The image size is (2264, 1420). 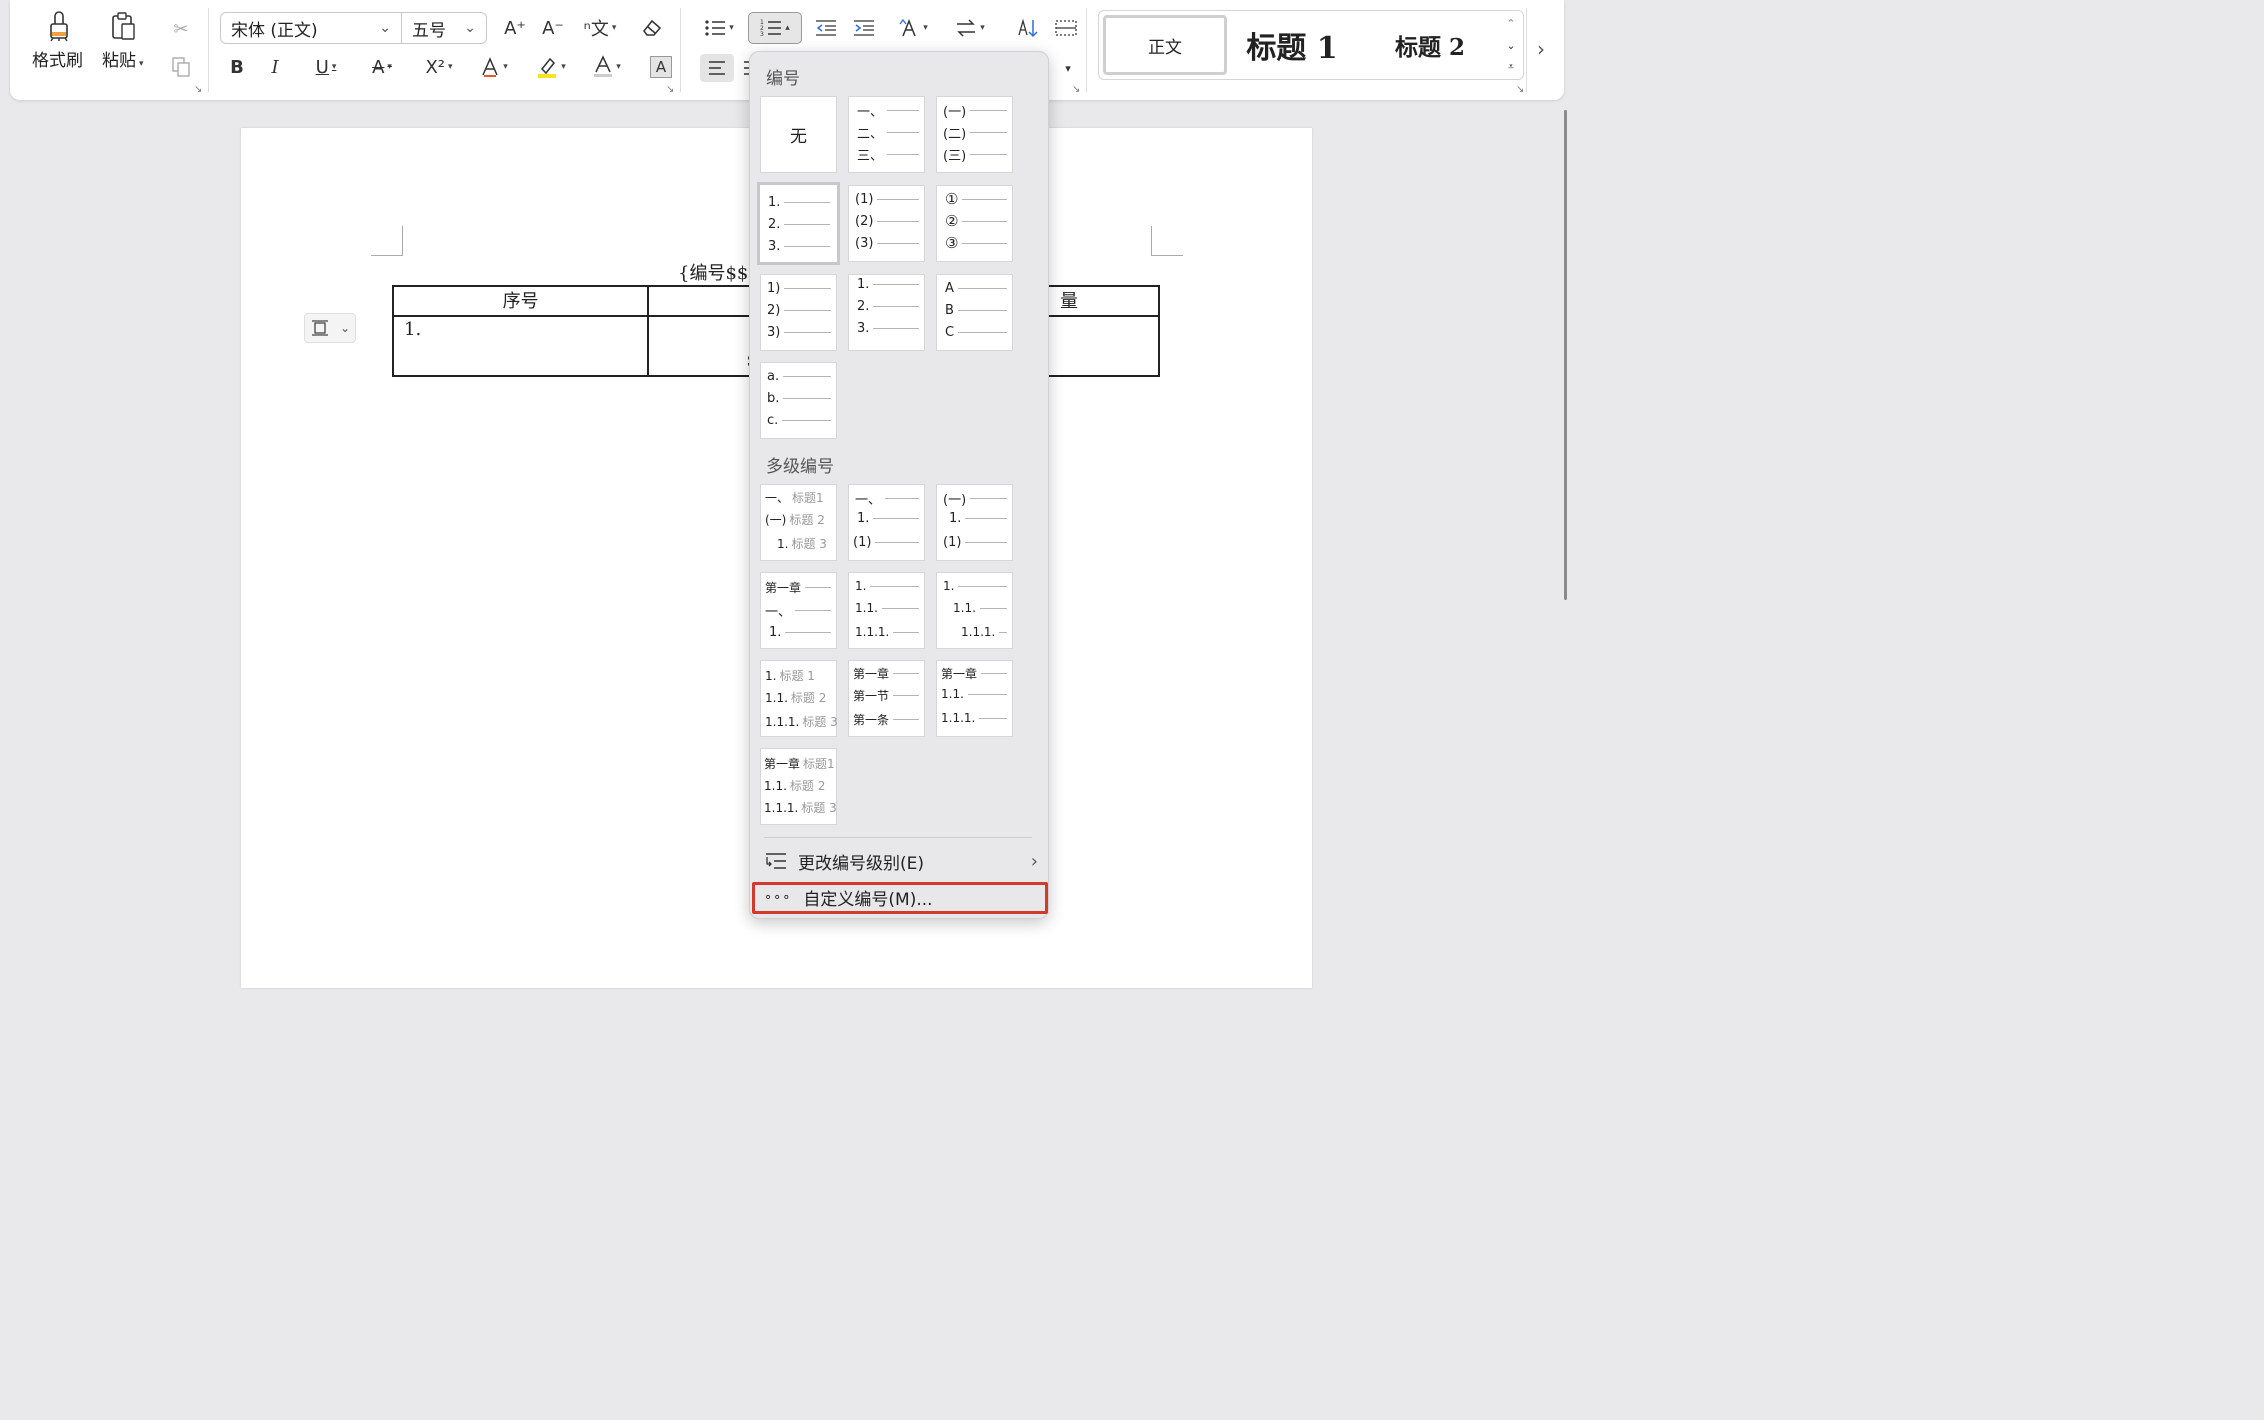 I want to click on numbering-option-paren-decimal: (1) (2) (3), so click(x=886, y=223).